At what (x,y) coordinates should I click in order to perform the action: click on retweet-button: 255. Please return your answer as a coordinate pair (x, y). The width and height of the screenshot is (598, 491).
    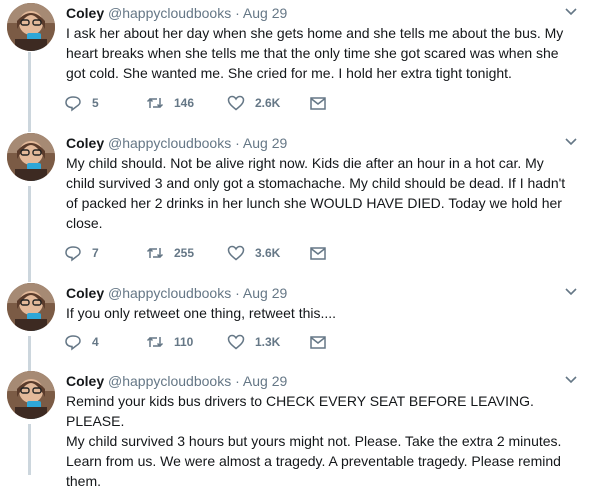
    Looking at the image, I should click on (170, 253).